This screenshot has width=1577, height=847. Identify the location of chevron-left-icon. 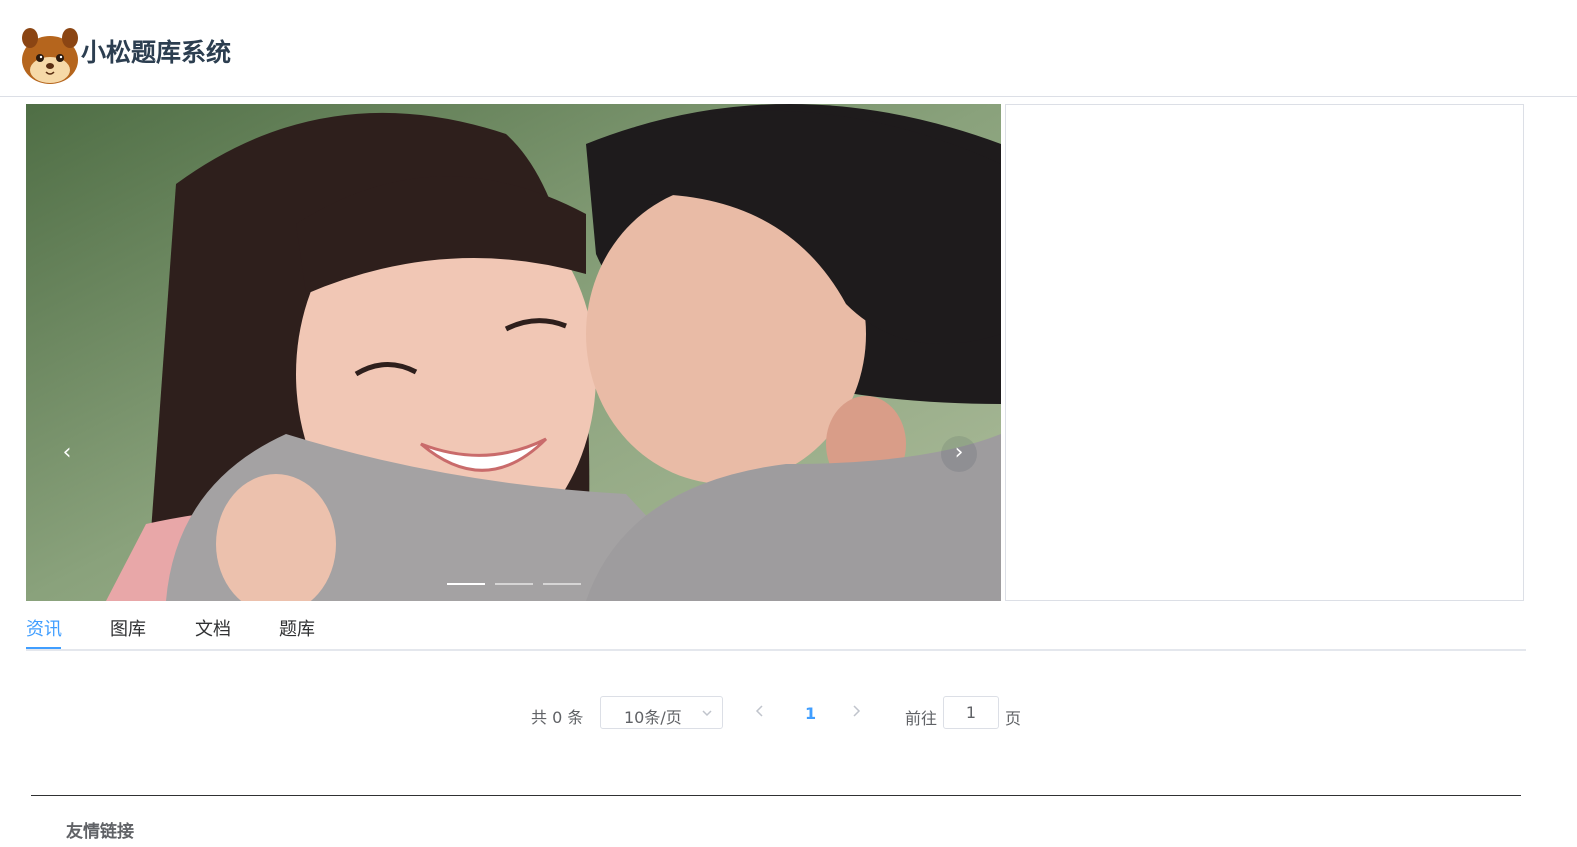
(759, 711).